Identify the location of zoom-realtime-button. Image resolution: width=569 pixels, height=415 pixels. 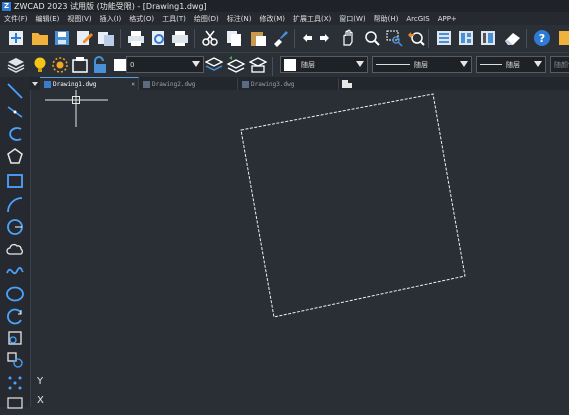
(372, 38).